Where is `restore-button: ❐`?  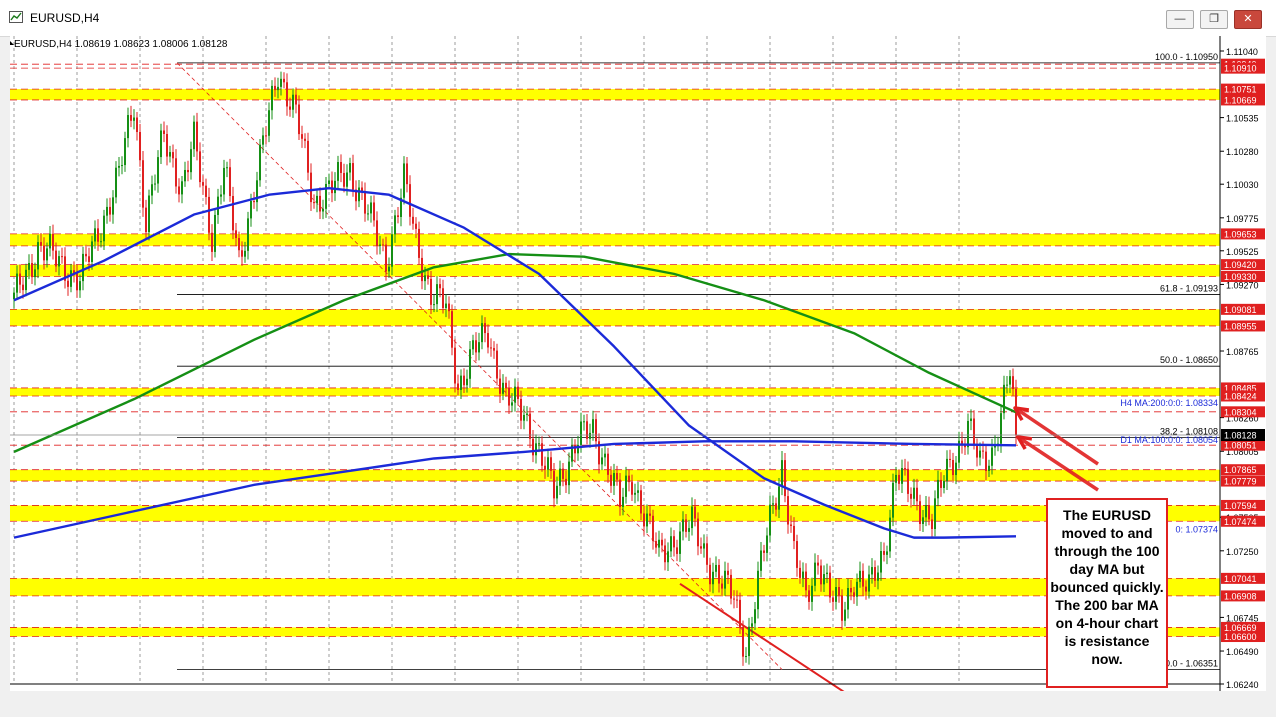 restore-button: ❐ is located at coordinates (1214, 19).